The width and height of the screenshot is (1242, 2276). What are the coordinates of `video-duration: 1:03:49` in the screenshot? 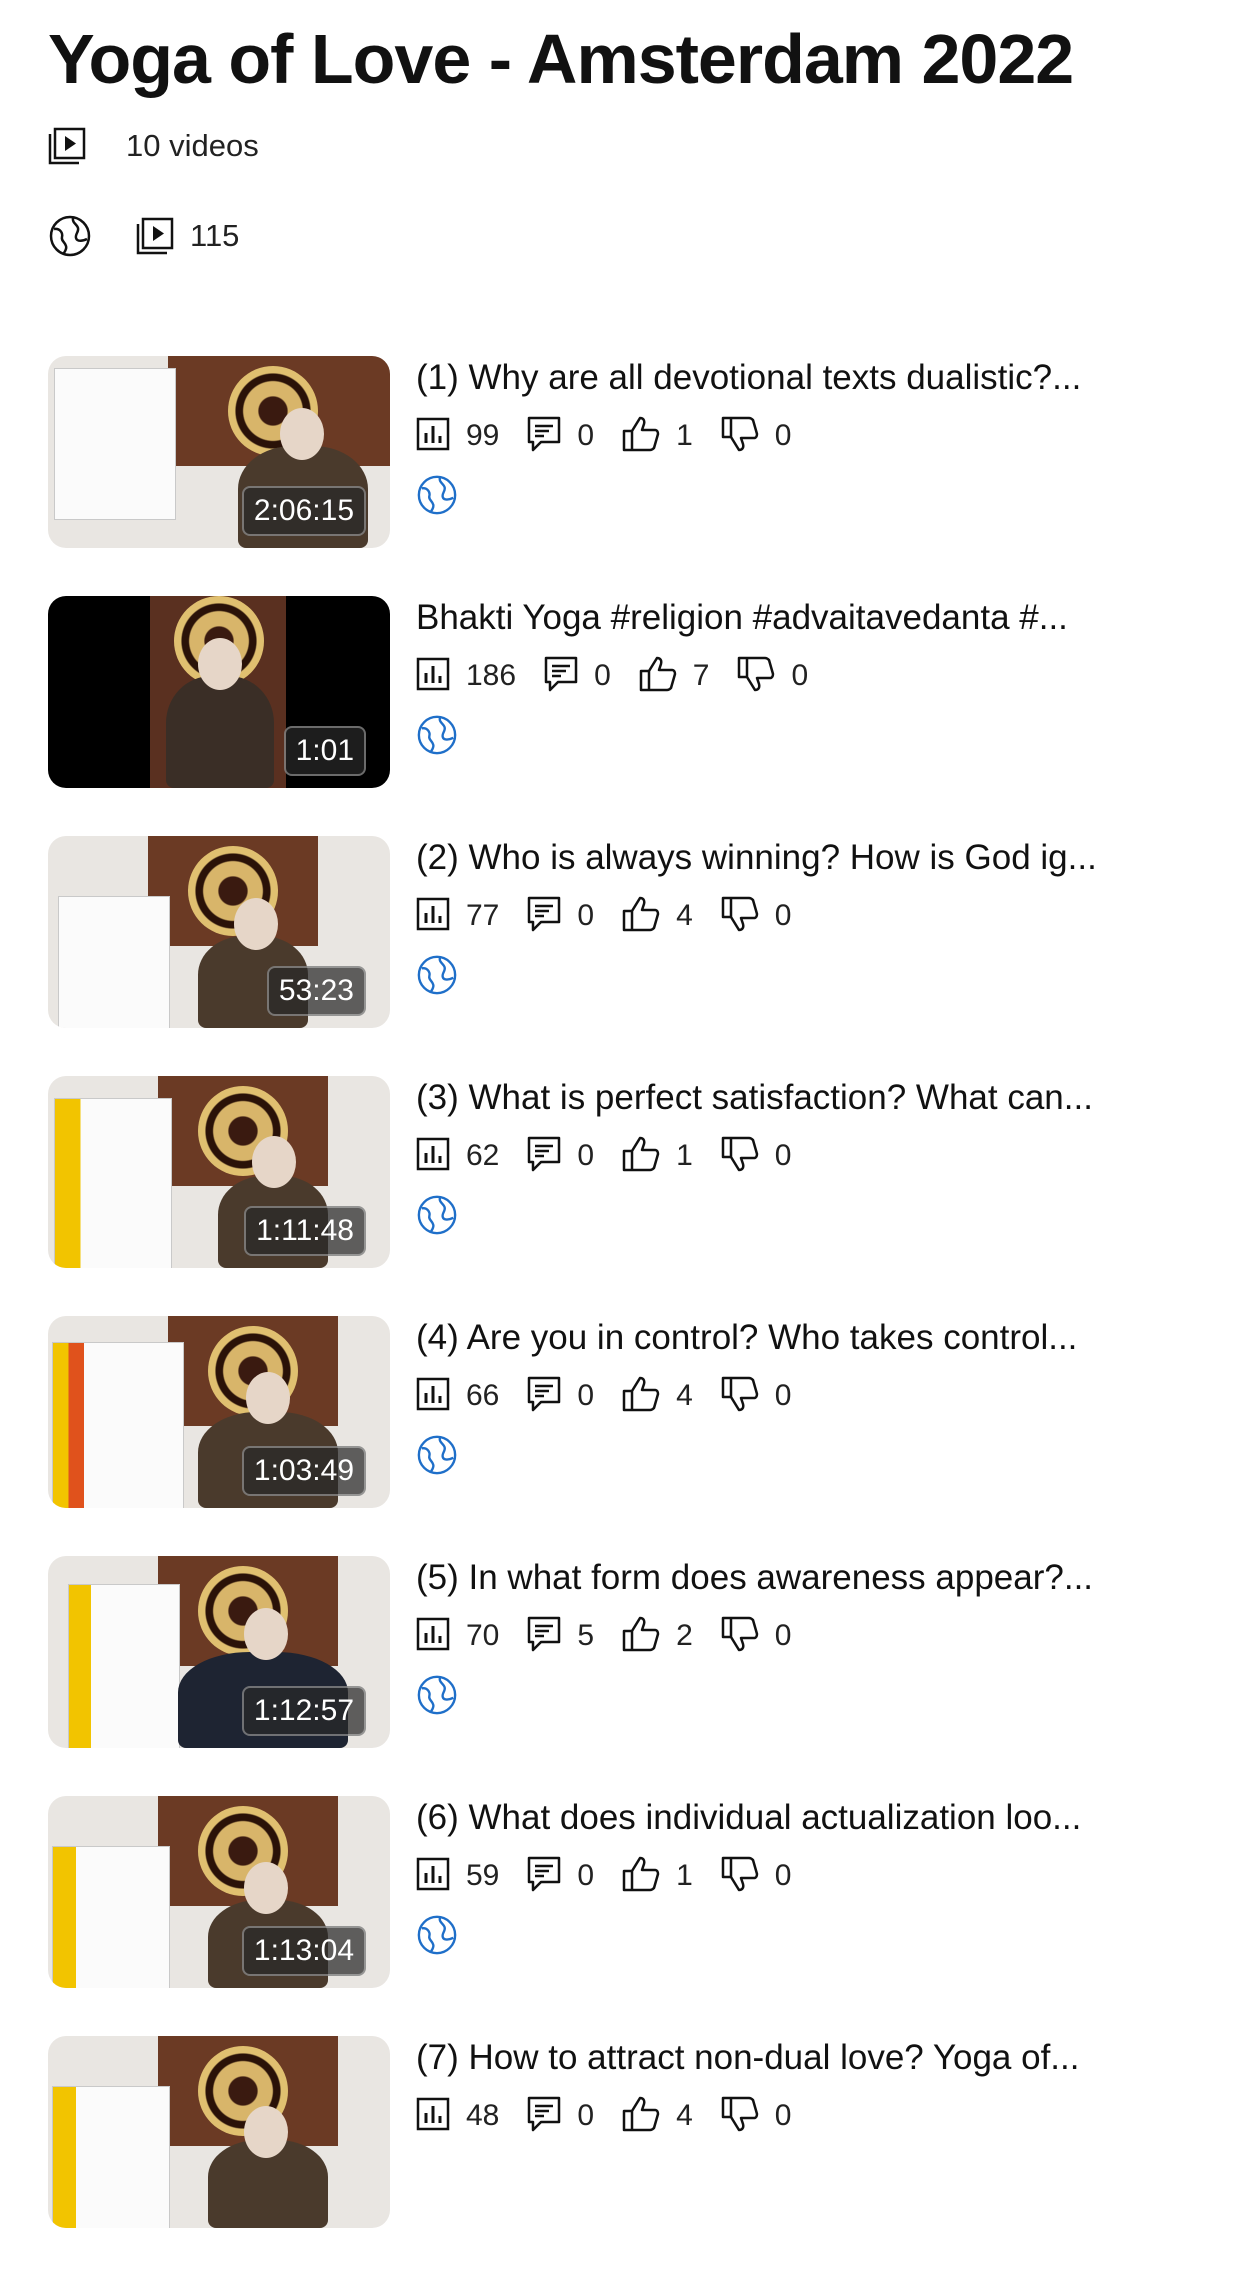 It's located at (303, 1471).